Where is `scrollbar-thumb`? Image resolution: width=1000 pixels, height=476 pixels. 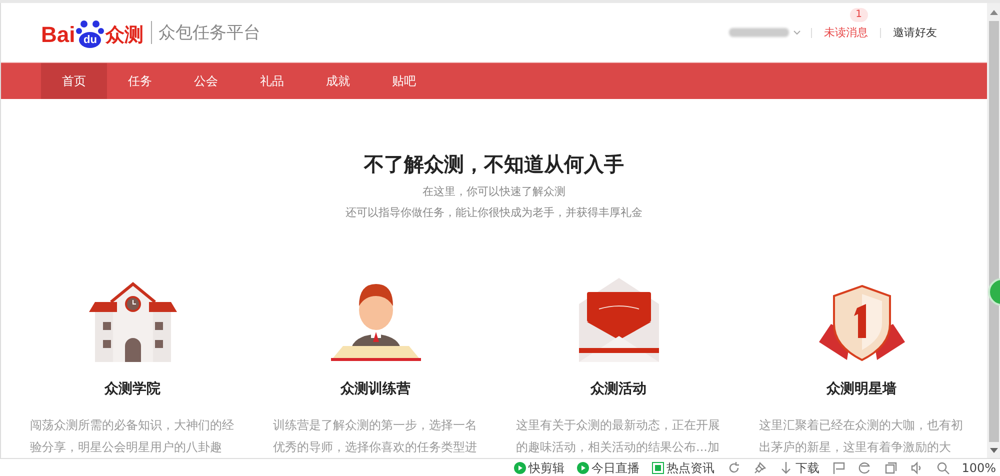
scrollbar-thumb is located at coordinates (993, 231).